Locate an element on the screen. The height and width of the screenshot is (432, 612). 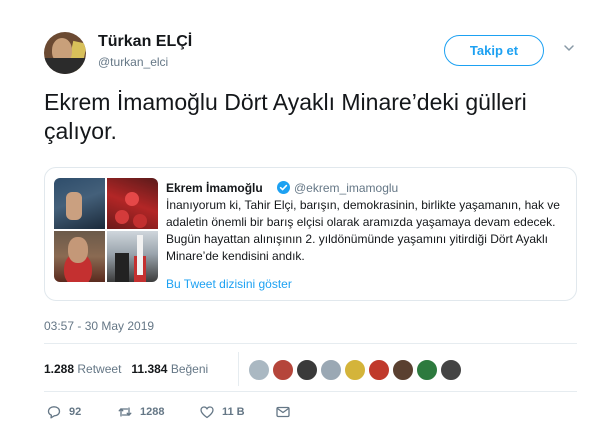
like-action: 11 B is located at coordinates (222, 412).